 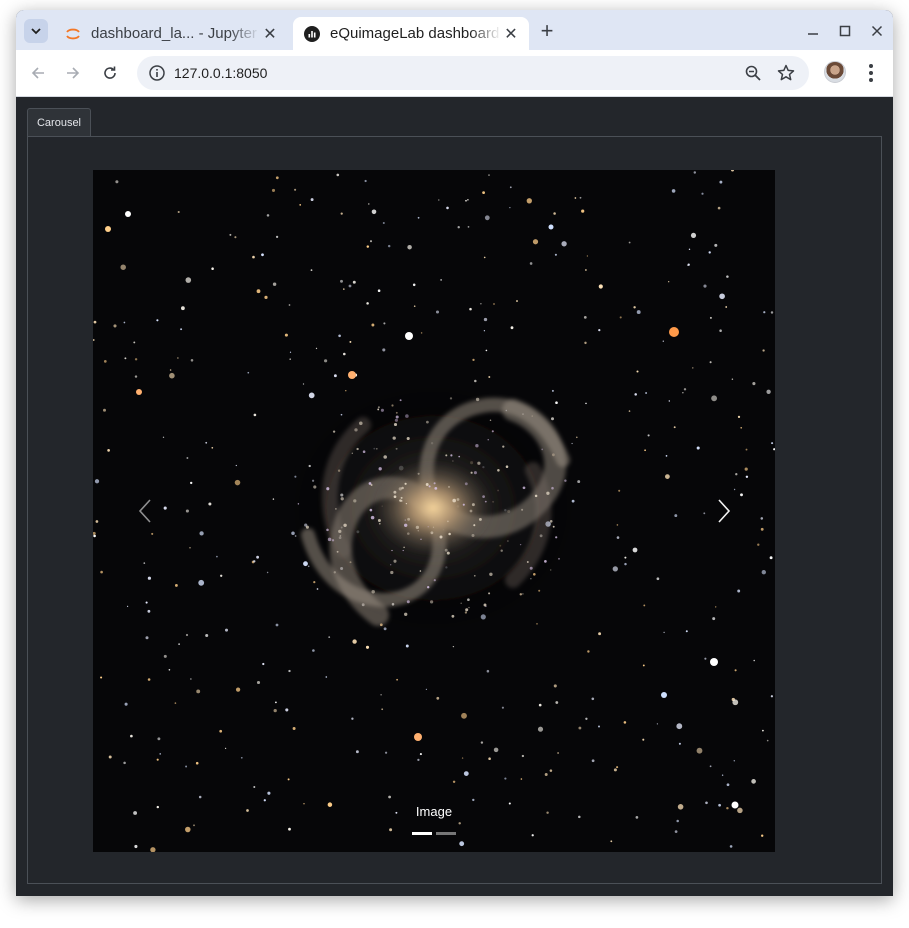 I want to click on info-icon, so click(x=157, y=73).